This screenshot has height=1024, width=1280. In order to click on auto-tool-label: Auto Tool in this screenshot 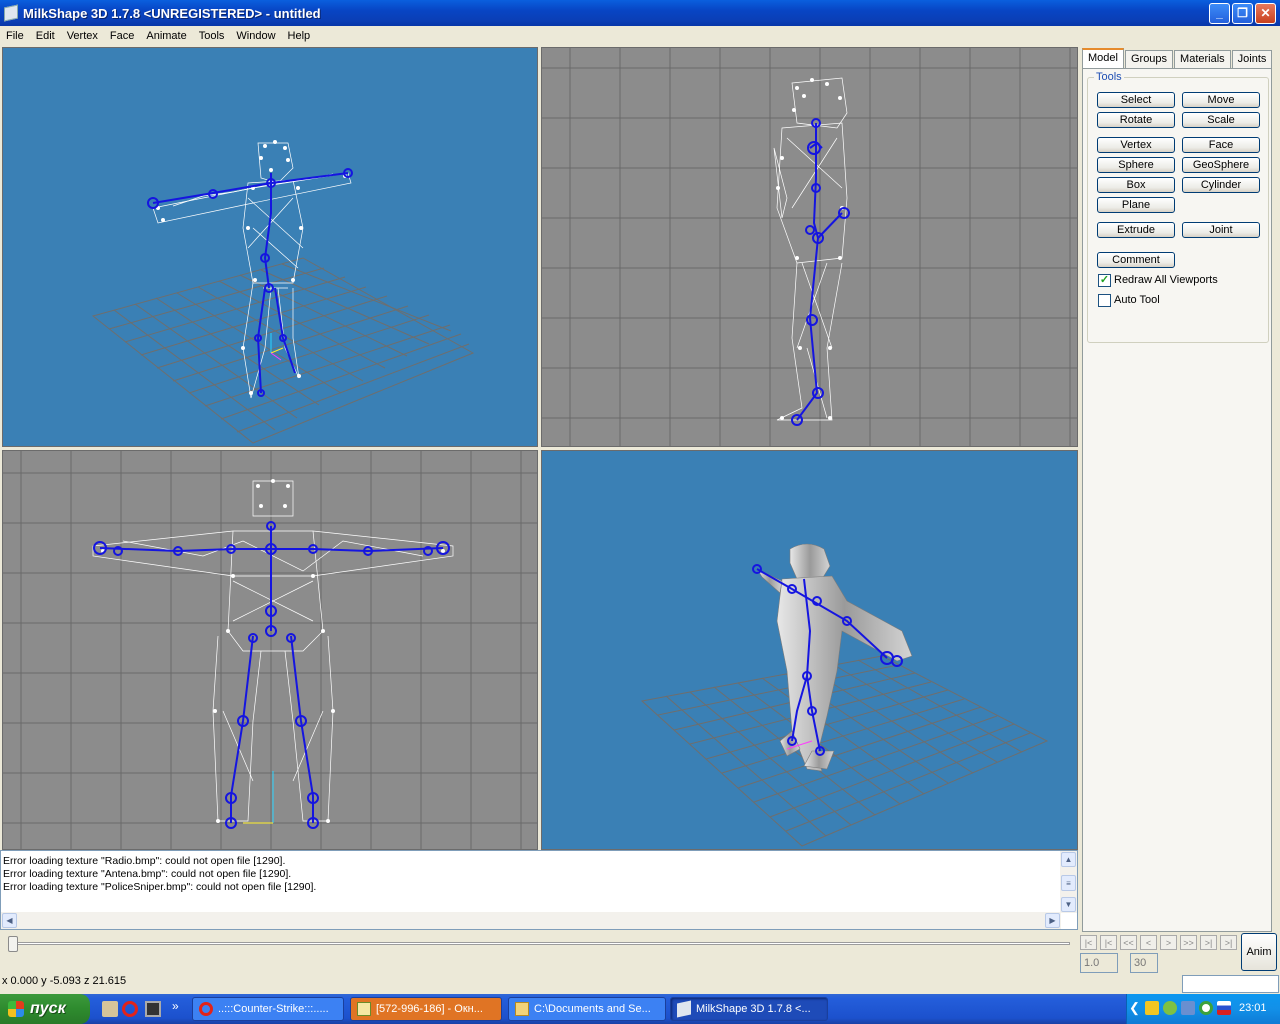, I will do `click(1137, 300)`.